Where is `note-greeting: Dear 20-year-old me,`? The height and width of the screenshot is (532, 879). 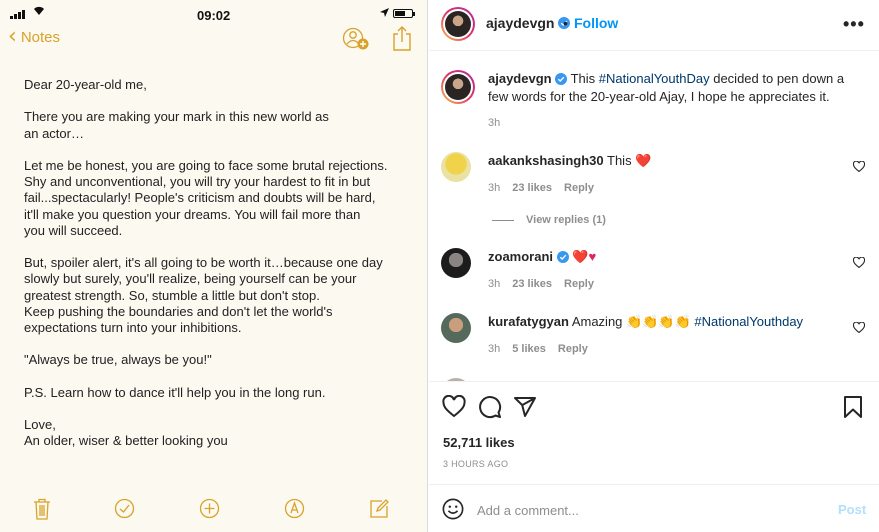
note-greeting: Dear 20-year-old me, is located at coordinates (85, 84).